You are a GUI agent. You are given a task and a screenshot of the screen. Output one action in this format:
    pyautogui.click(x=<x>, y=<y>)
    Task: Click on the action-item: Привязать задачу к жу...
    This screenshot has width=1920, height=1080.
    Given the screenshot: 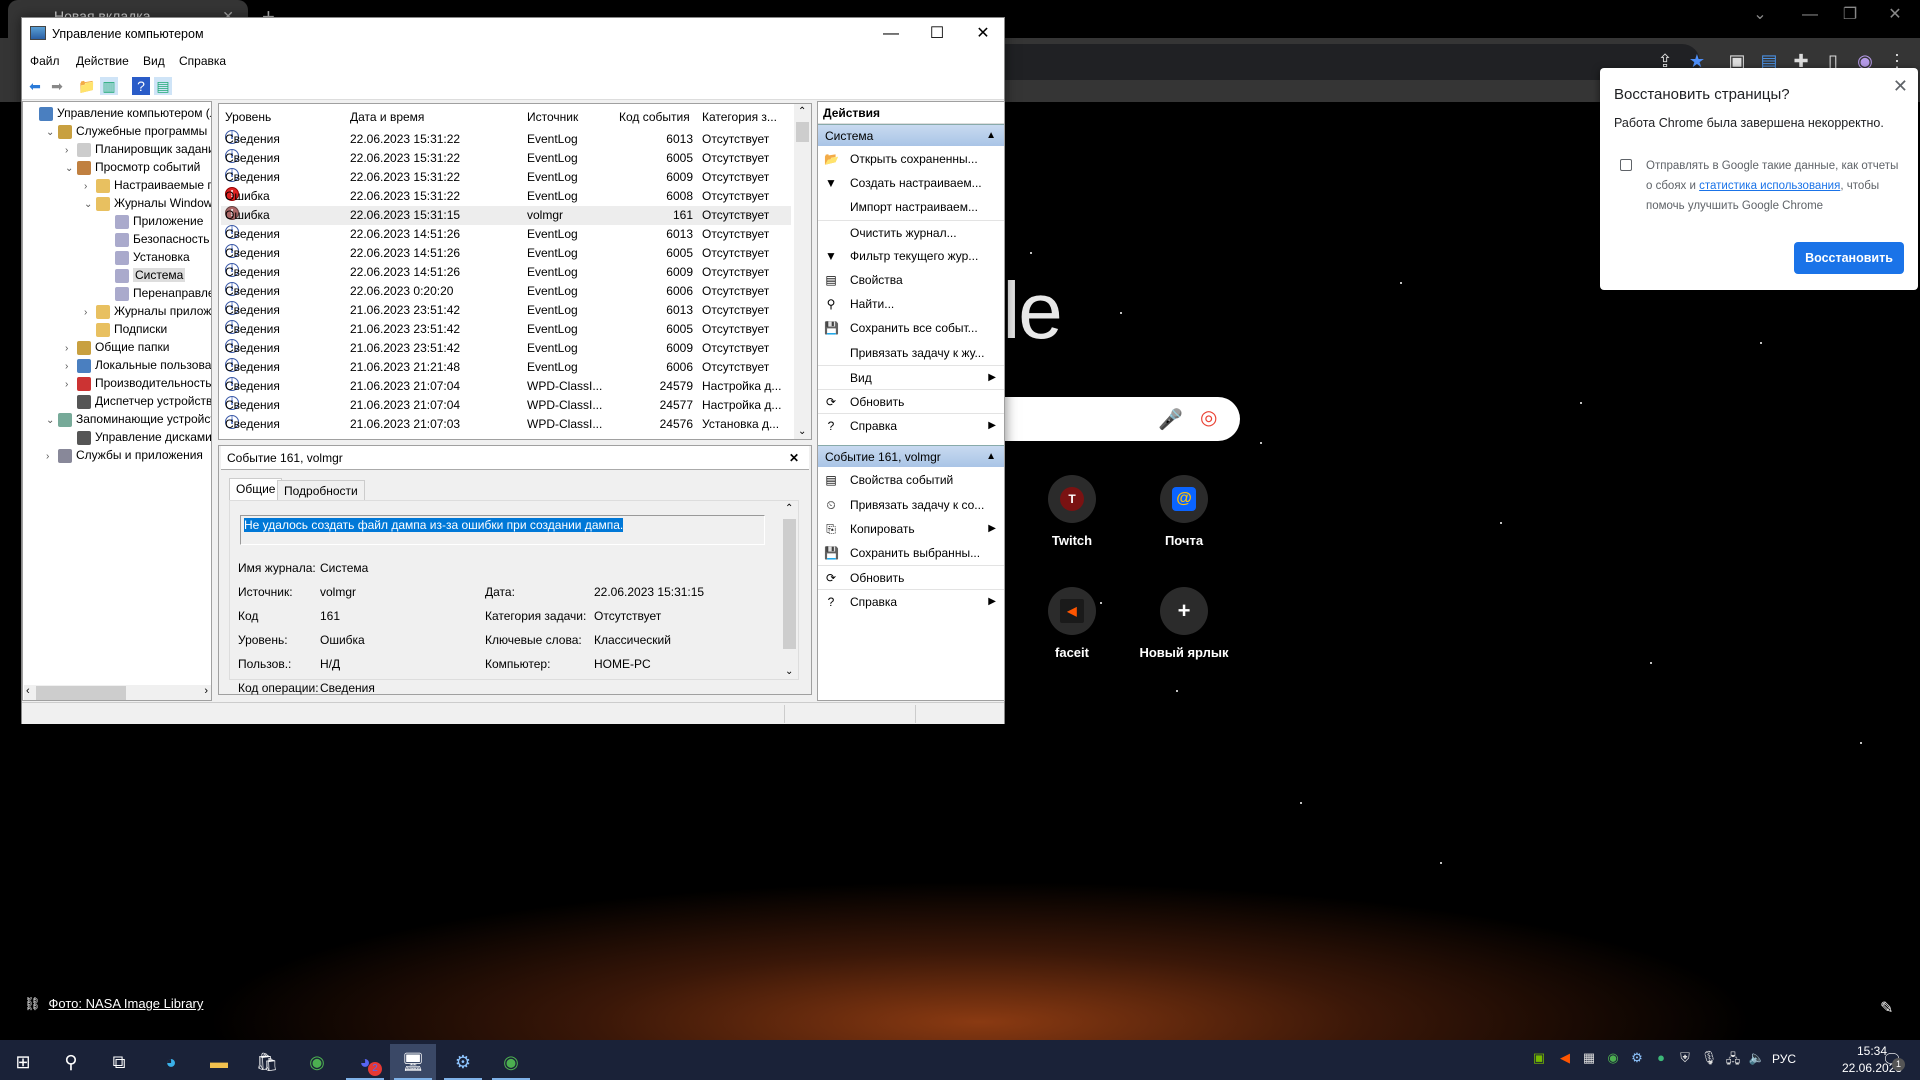 What is the action you would take?
    pyautogui.click(x=911, y=353)
    